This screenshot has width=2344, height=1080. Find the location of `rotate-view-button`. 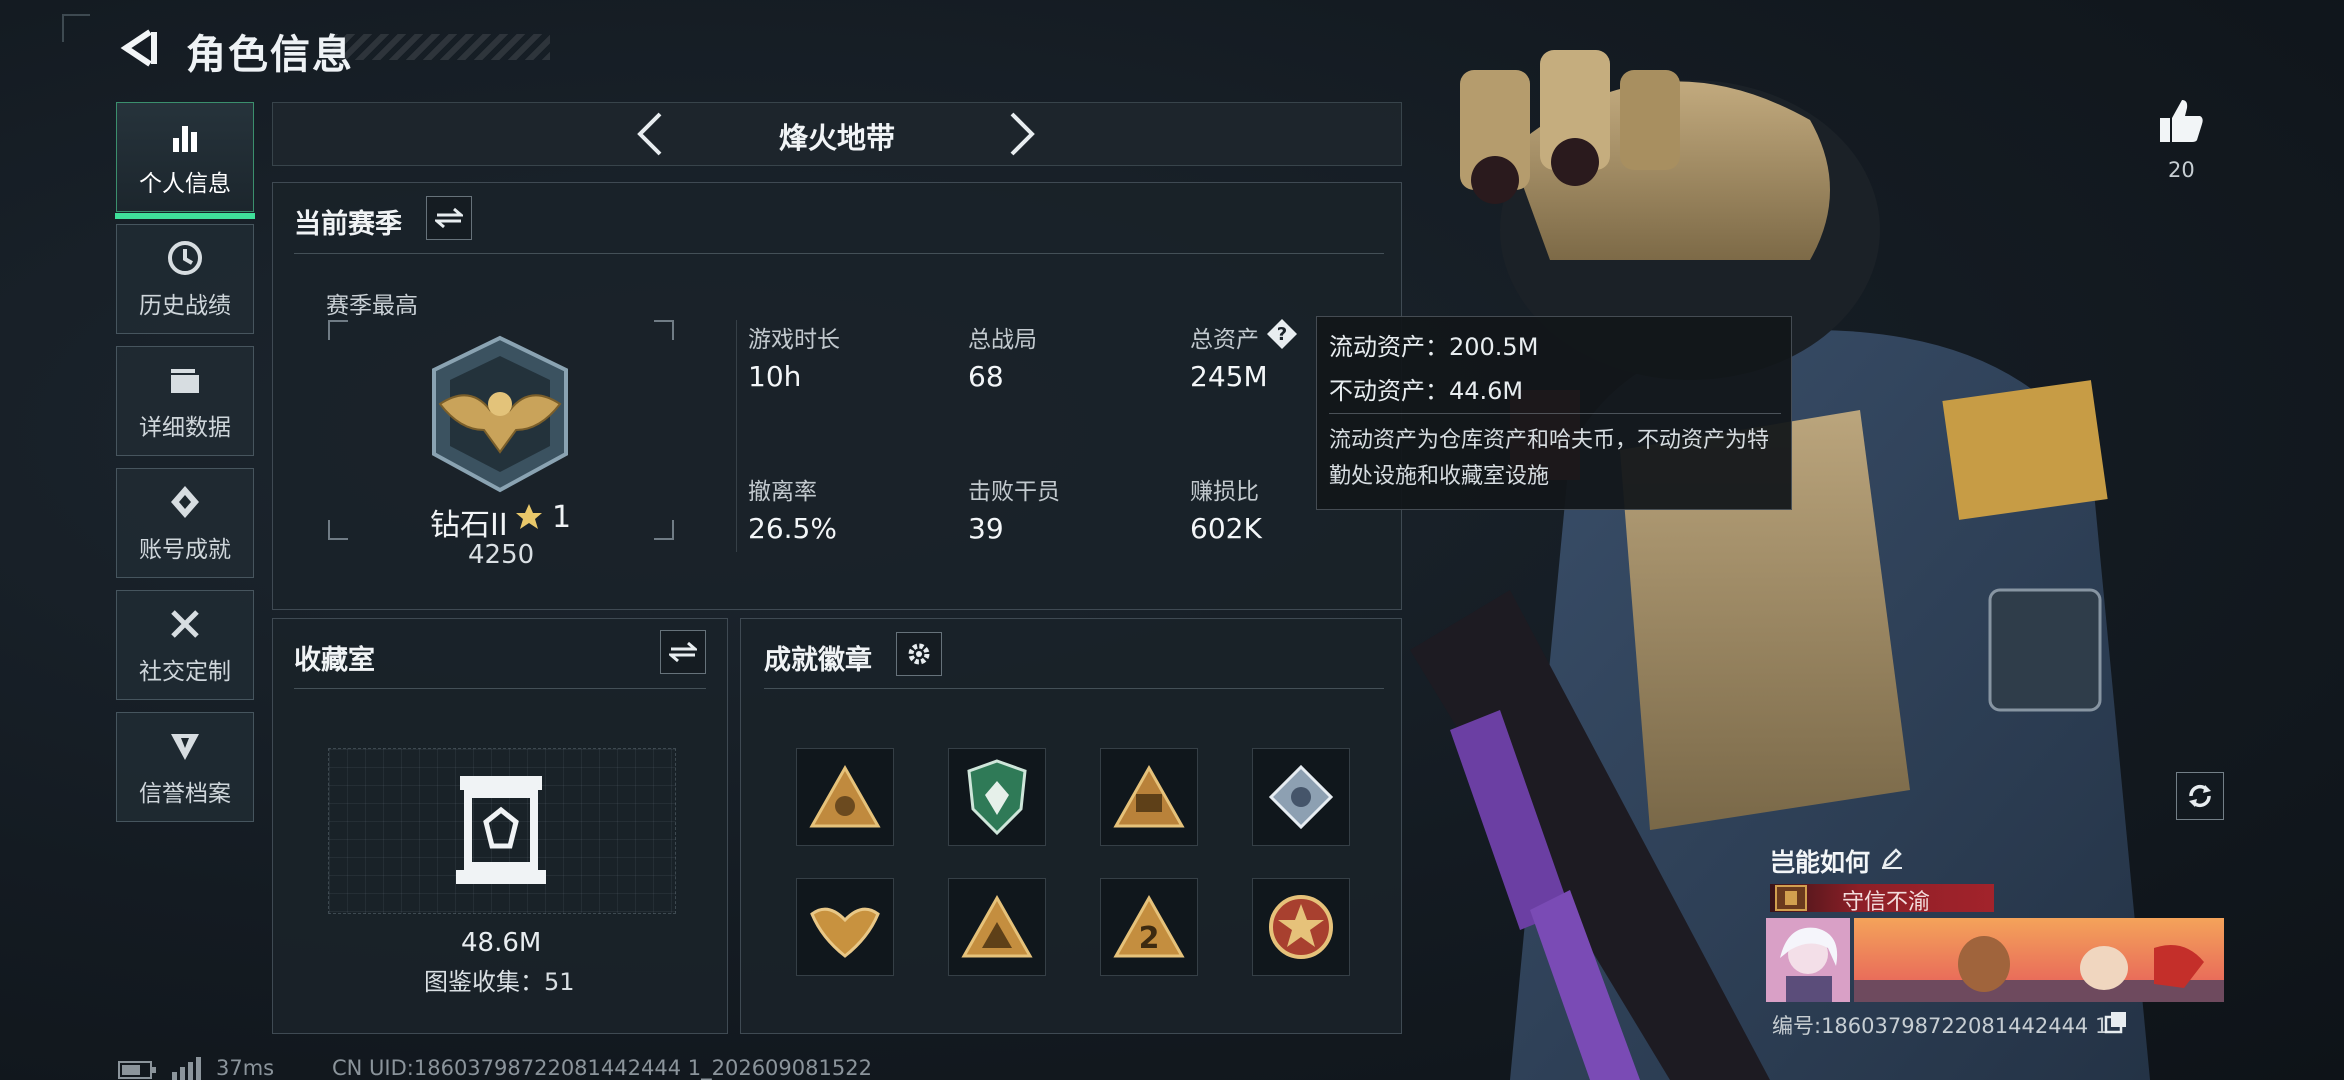

rotate-view-button is located at coordinates (2200, 796).